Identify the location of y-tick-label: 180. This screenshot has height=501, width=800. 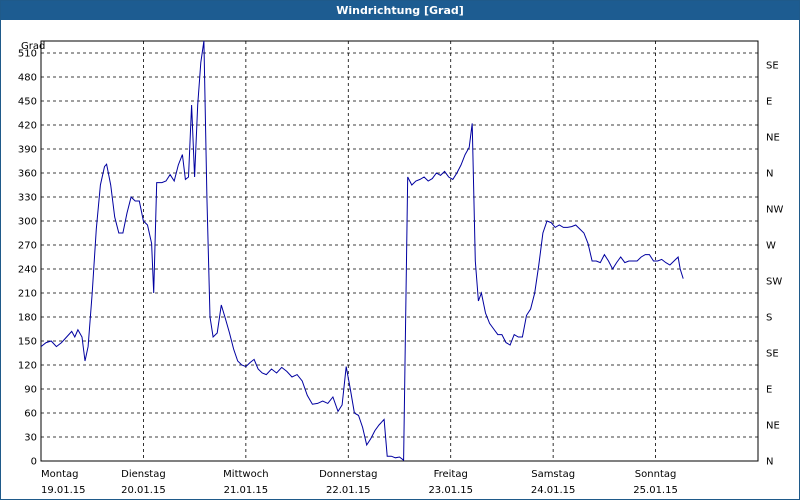
(27, 318).